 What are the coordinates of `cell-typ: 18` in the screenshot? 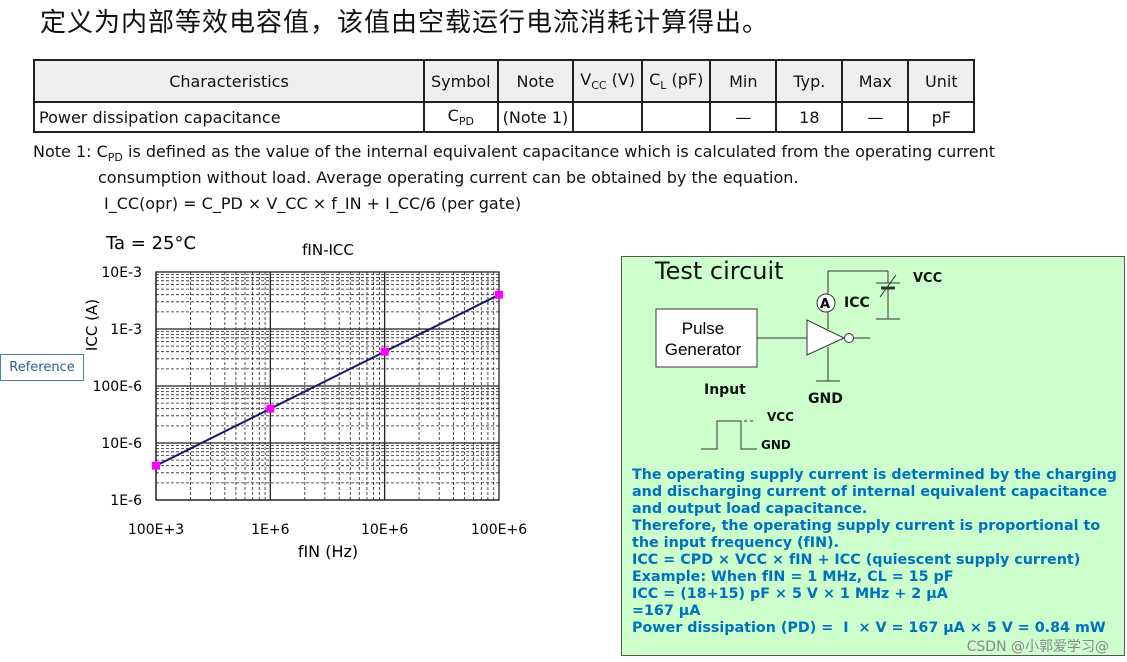 It's located at (809, 117).